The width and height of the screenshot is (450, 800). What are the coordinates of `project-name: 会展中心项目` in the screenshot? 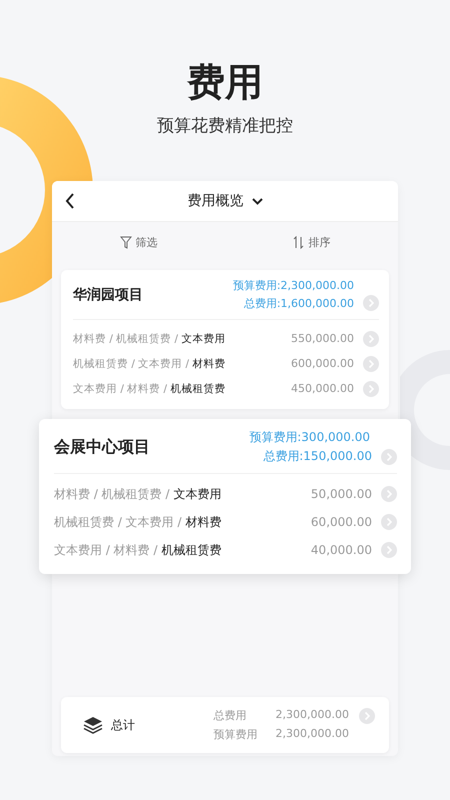 It's located at (102, 447).